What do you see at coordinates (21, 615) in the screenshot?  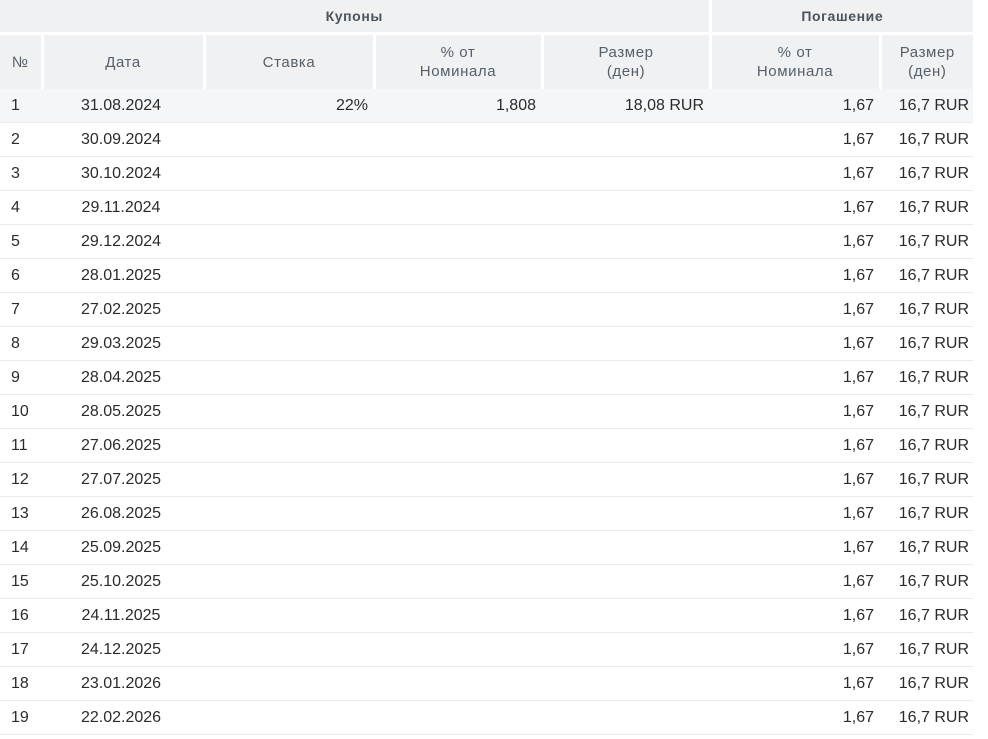 I see `row-number-cell: 16` at bounding box center [21, 615].